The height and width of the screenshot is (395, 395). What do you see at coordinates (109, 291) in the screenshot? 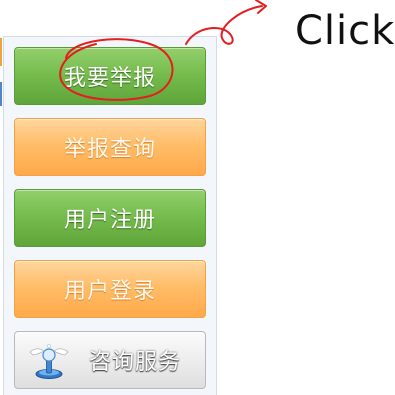
I see `user-login-button-label: 用户登录` at bounding box center [109, 291].